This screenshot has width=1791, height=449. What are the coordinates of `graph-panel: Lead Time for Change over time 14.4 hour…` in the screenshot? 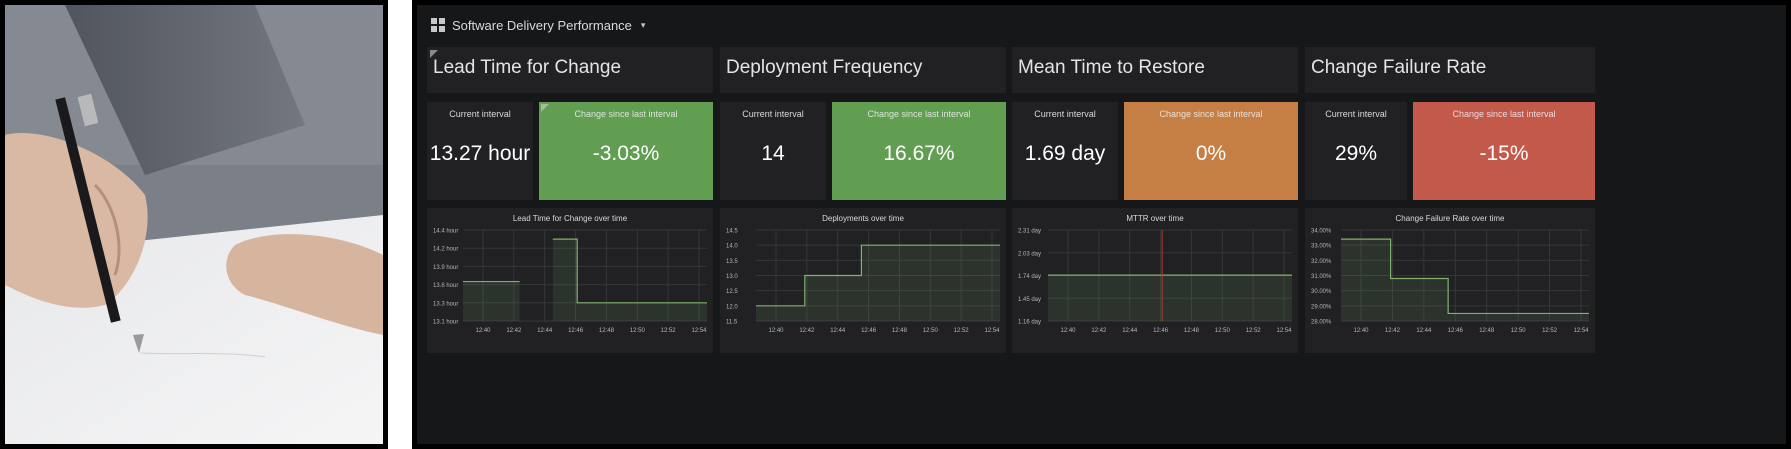 It's located at (570, 280).